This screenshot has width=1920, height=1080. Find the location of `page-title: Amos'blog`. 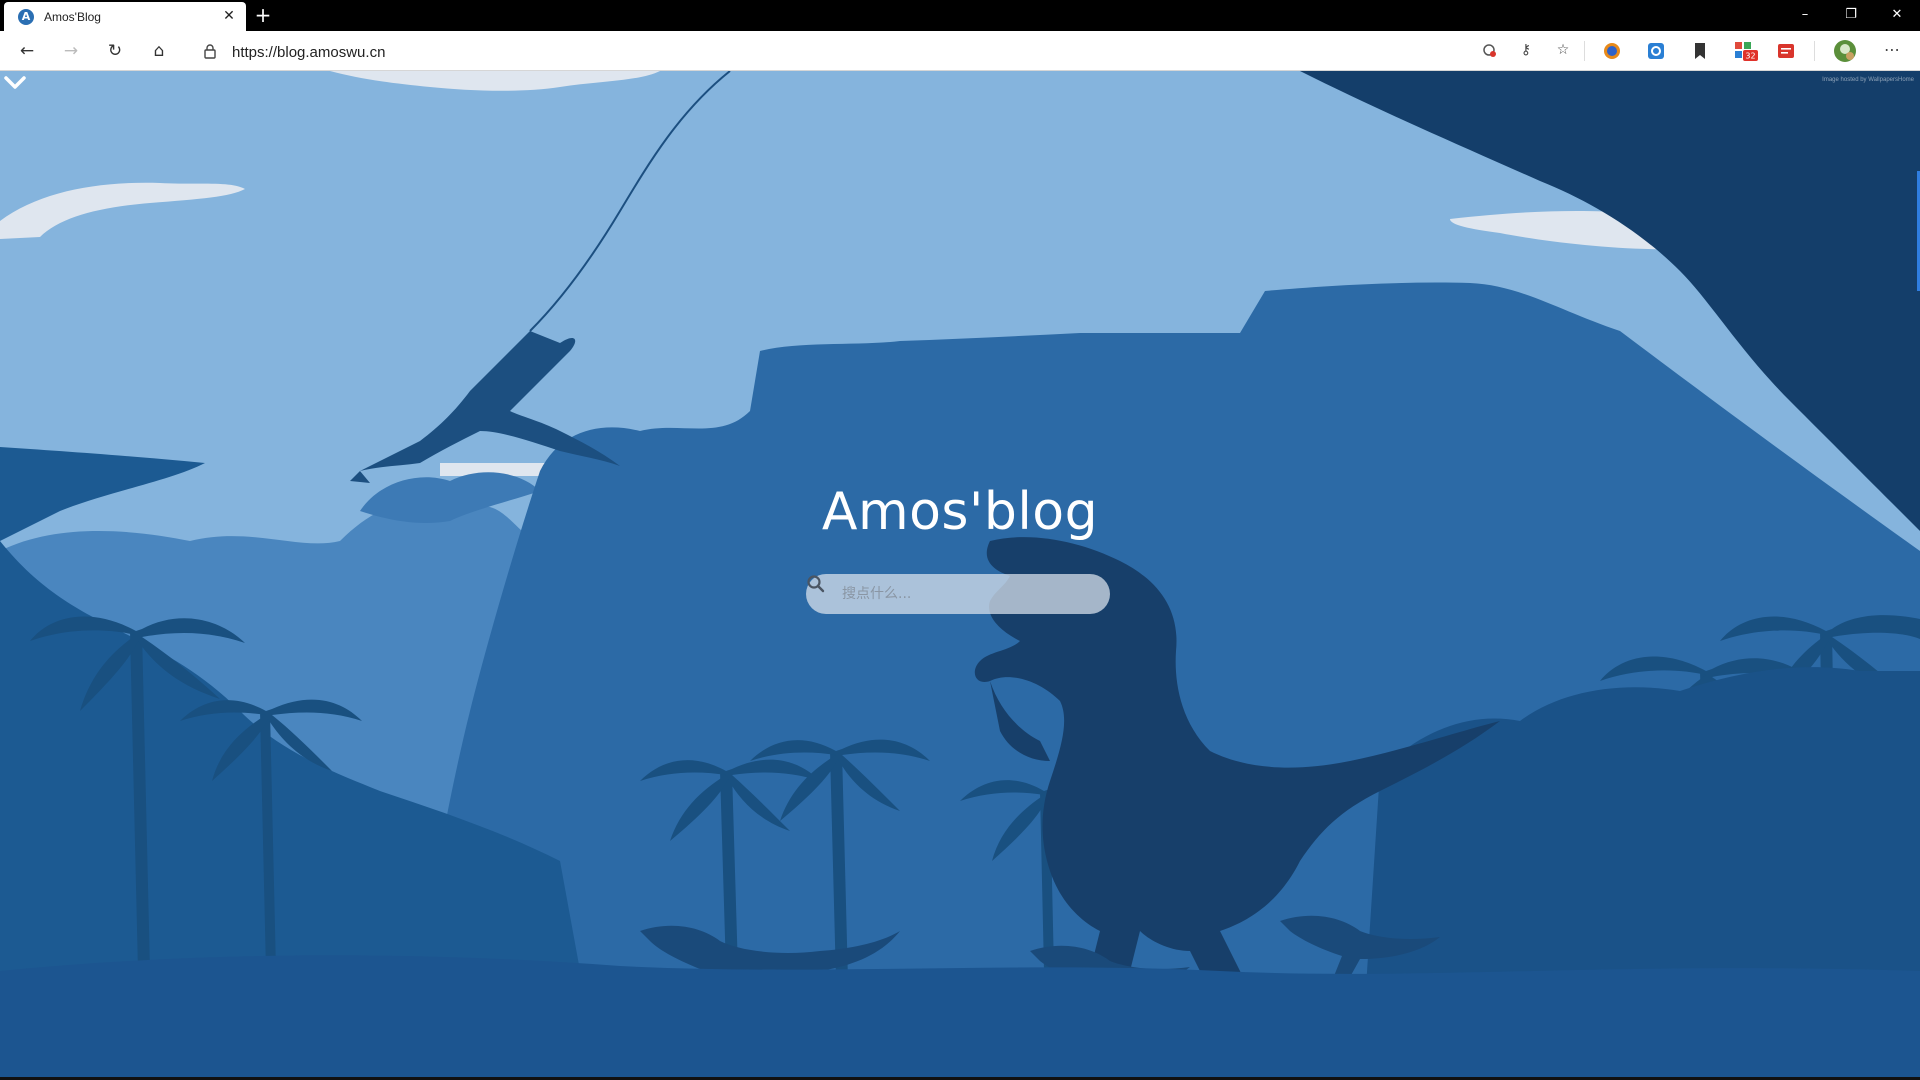

page-title: Amos'blog is located at coordinates (960, 512).